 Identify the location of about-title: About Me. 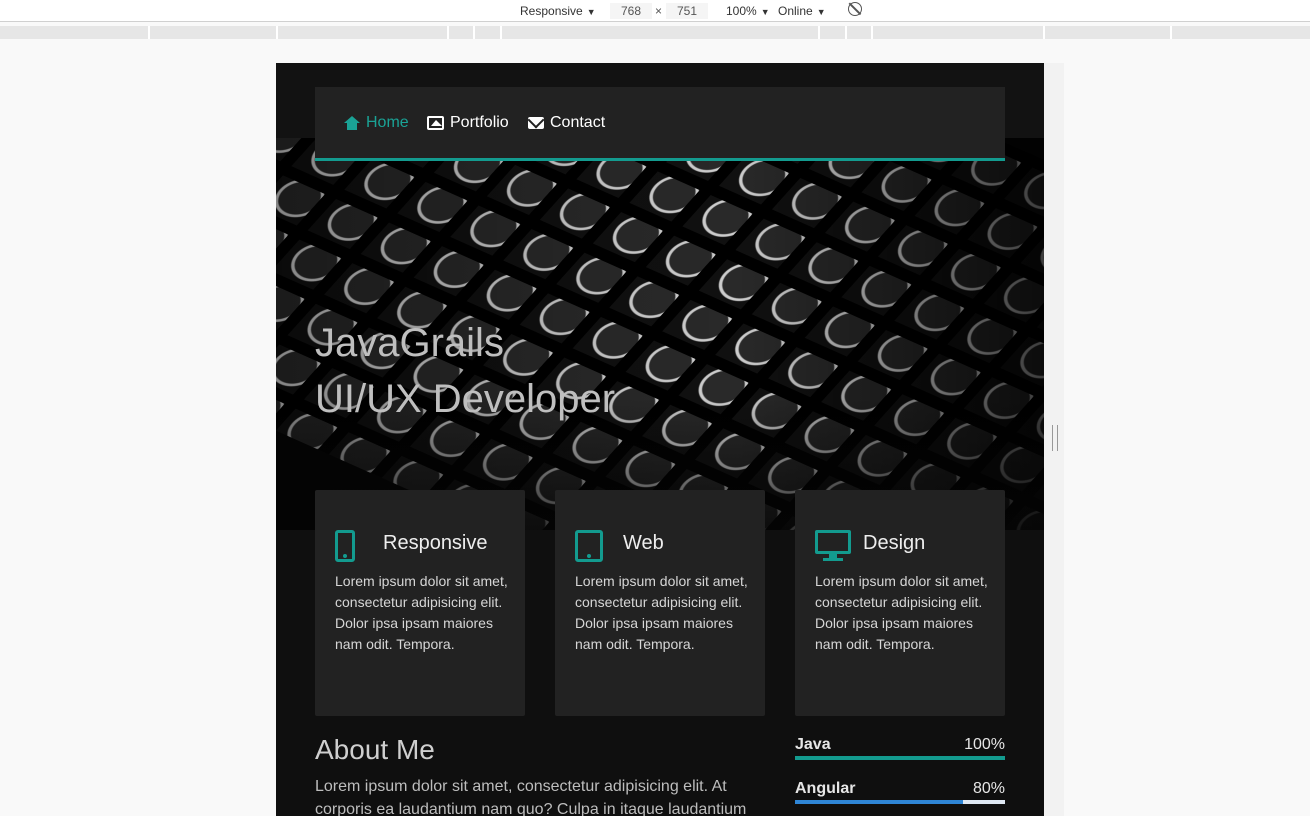
(375, 749).